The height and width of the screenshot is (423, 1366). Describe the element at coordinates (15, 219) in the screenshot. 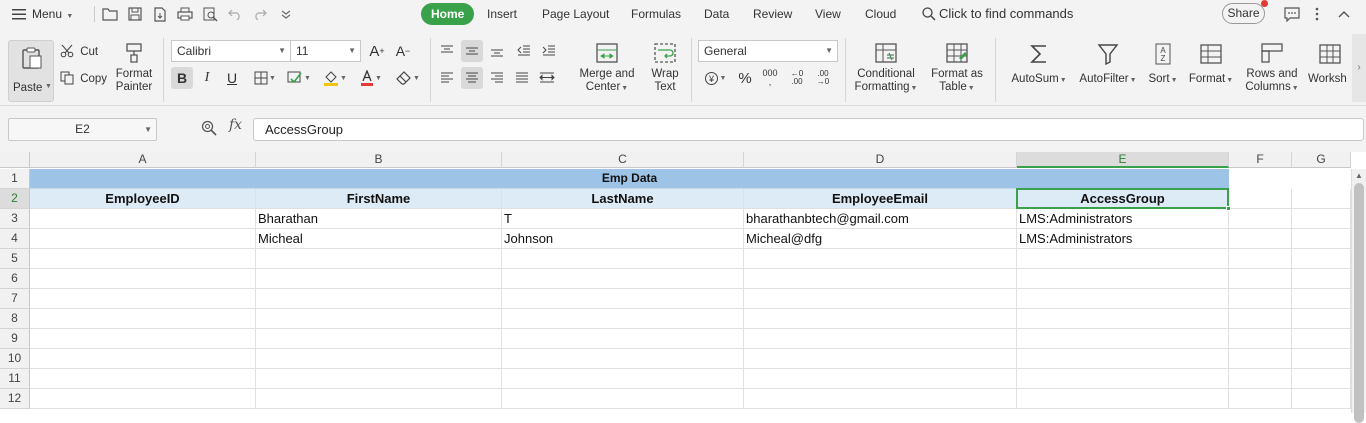

I see `row-header-3: 3` at that location.